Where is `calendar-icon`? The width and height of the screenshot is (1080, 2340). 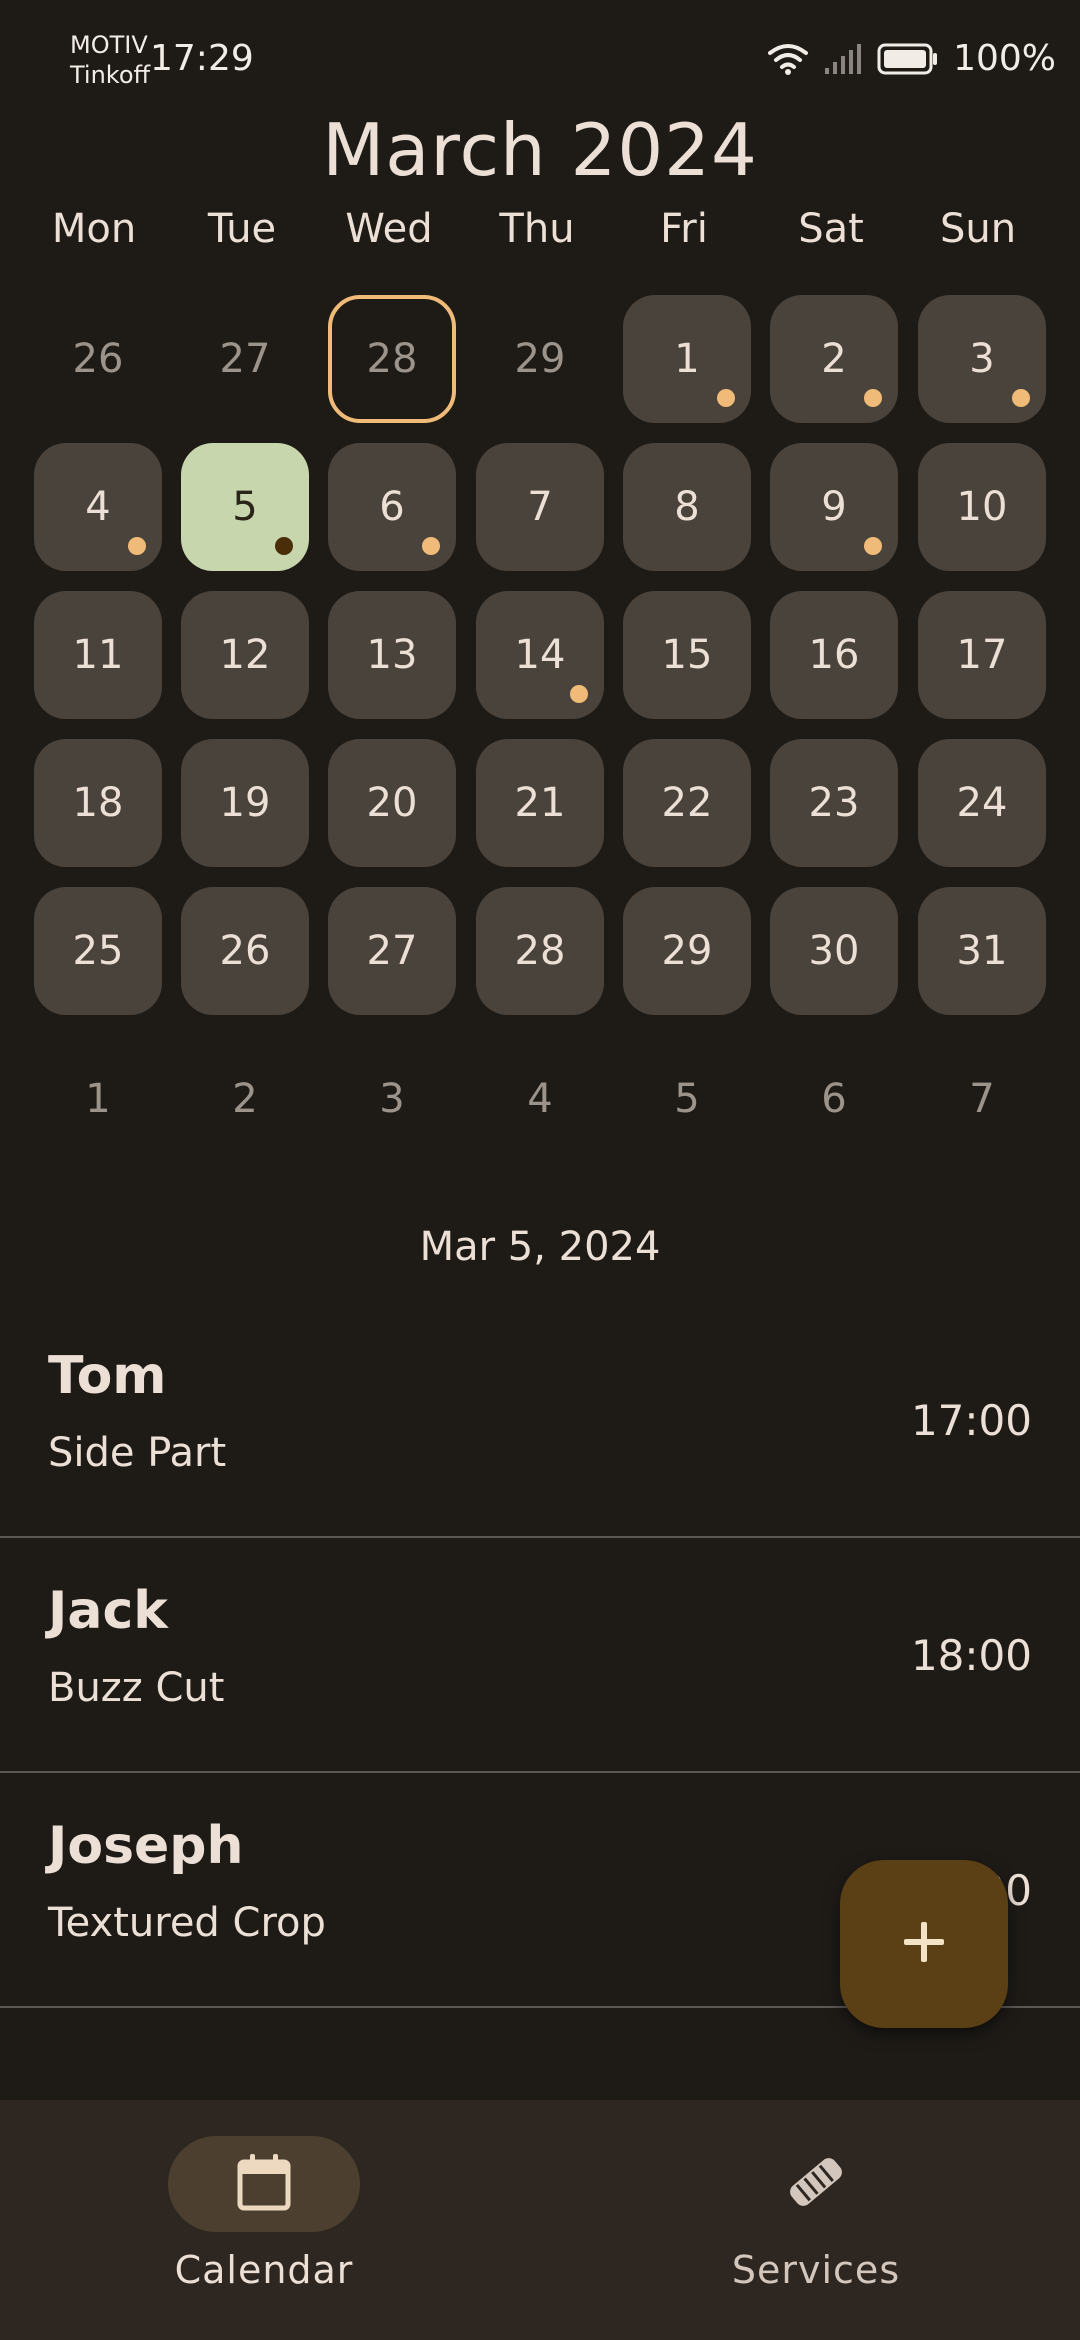
calendar-icon is located at coordinates (264, 2184).